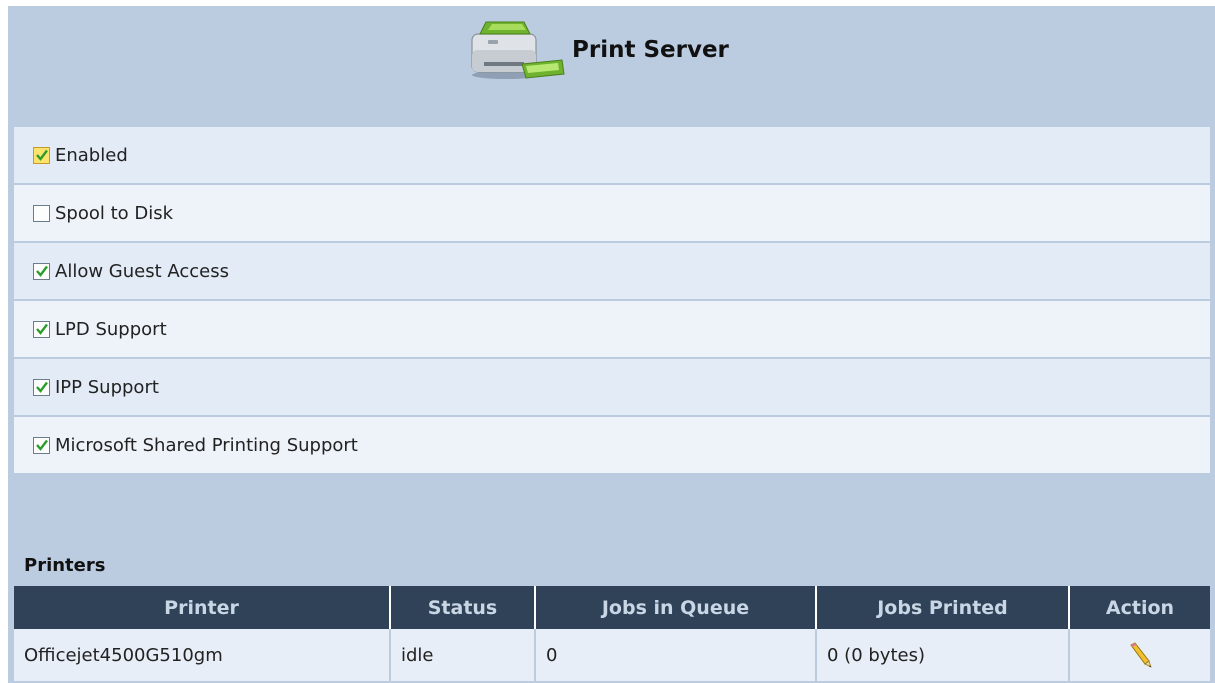  What do you see at coordinates (943, 655) in the screenshot?
I see `jobs-printed-cell: 0 (0 bytes)` at bounding box center [943, 655].